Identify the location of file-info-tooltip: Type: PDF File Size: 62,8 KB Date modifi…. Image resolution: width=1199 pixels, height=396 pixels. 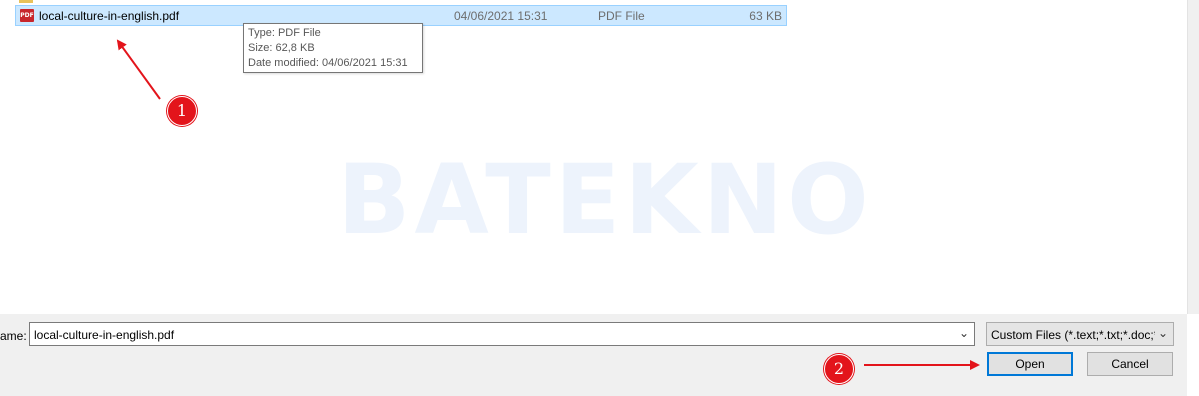
(333, 48).